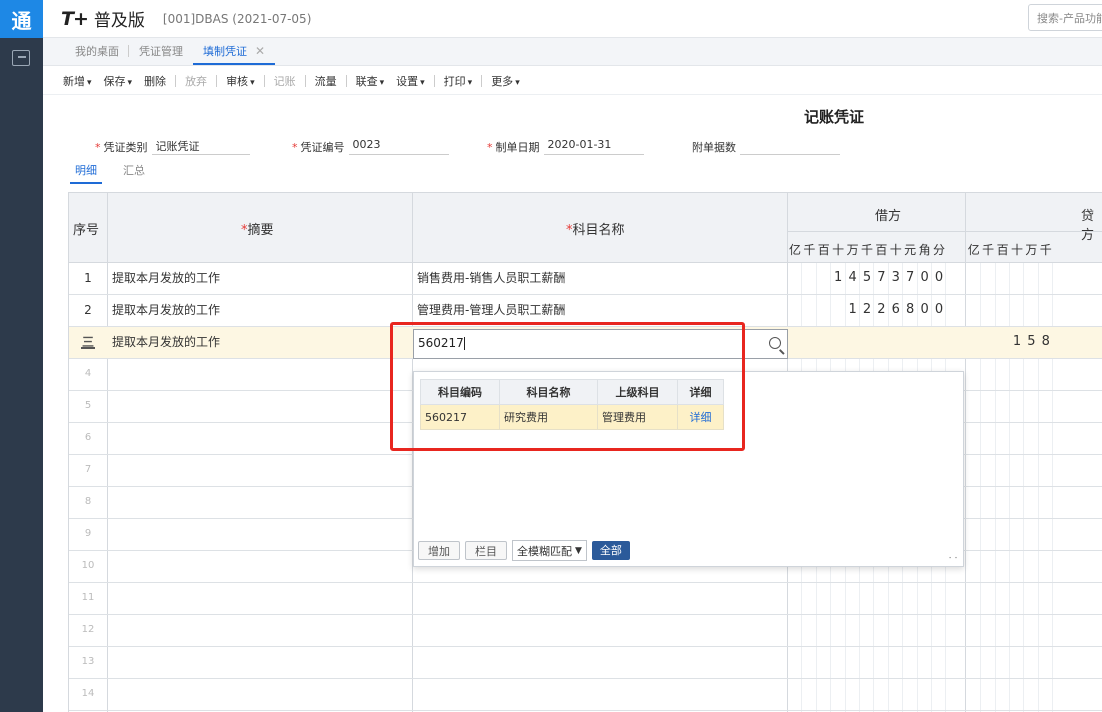 Image resolution: width=1102 pixels, height=712 pixels. What do you see at coordinates (118, 81) in the screenshot?
I see `toolbar-item-1: 保存 ▾` at bounding box center [118, 81].